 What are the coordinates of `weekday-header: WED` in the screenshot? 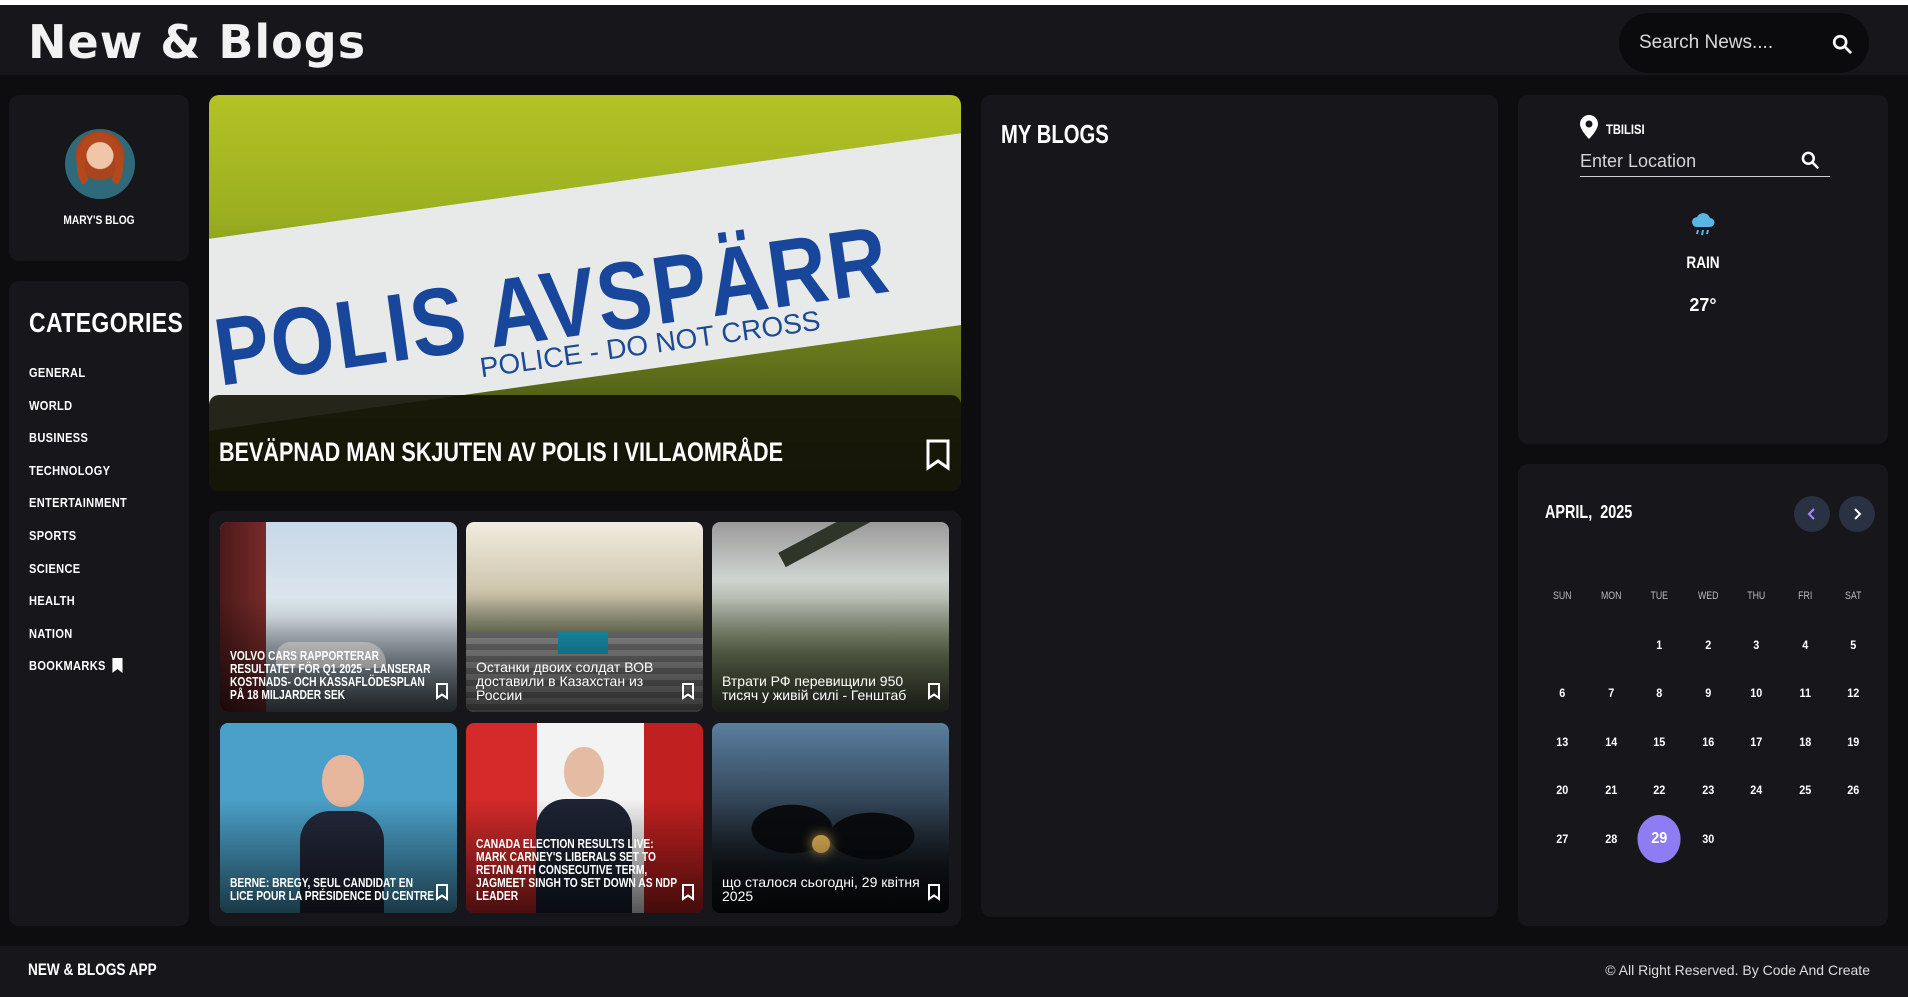 It's located at (1708, 596).